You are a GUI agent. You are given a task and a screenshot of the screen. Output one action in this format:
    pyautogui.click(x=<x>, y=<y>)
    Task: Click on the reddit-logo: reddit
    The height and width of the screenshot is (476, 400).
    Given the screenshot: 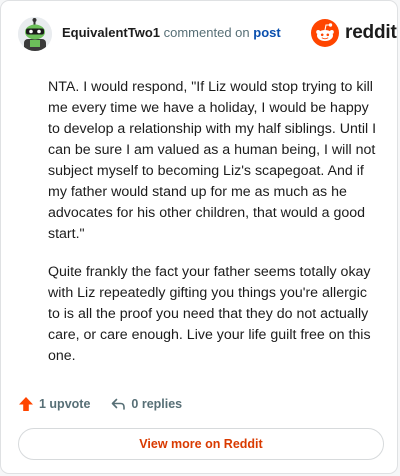 What is the action you would take?
    pyautogui.click(x=354, y=33)
    